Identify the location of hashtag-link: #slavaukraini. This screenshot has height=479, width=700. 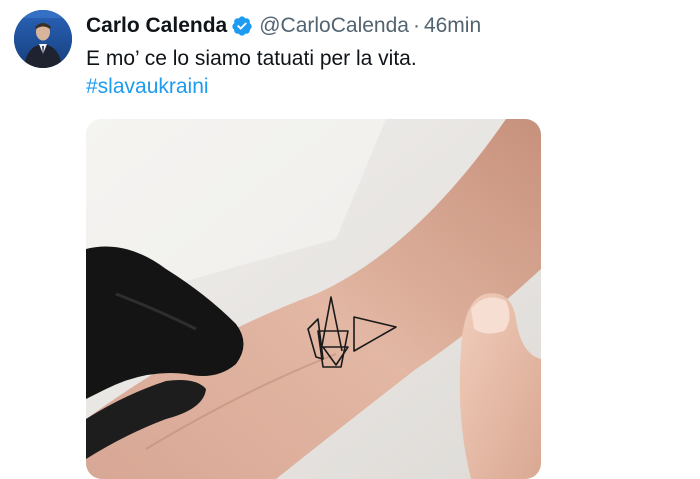
(147, 87).